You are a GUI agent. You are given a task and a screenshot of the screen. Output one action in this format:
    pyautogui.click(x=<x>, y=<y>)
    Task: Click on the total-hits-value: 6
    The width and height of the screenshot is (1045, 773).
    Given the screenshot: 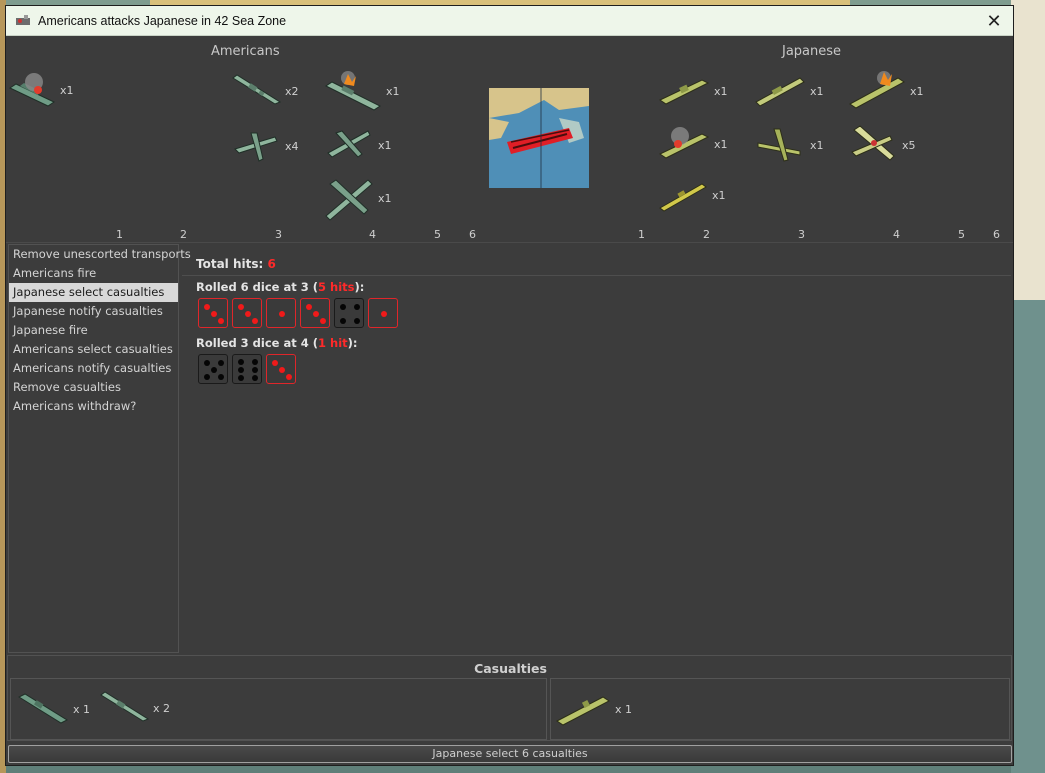 What is the action you would take?
    pyautogui.click(x=271, y=264)
    